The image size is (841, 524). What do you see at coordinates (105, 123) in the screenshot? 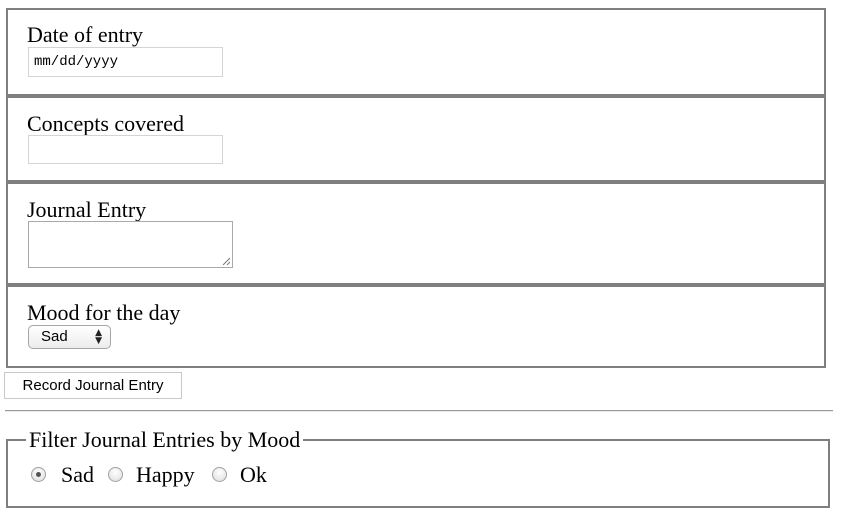
I see `concepts-label: Concepts covered` at bounding box center [105, 123].